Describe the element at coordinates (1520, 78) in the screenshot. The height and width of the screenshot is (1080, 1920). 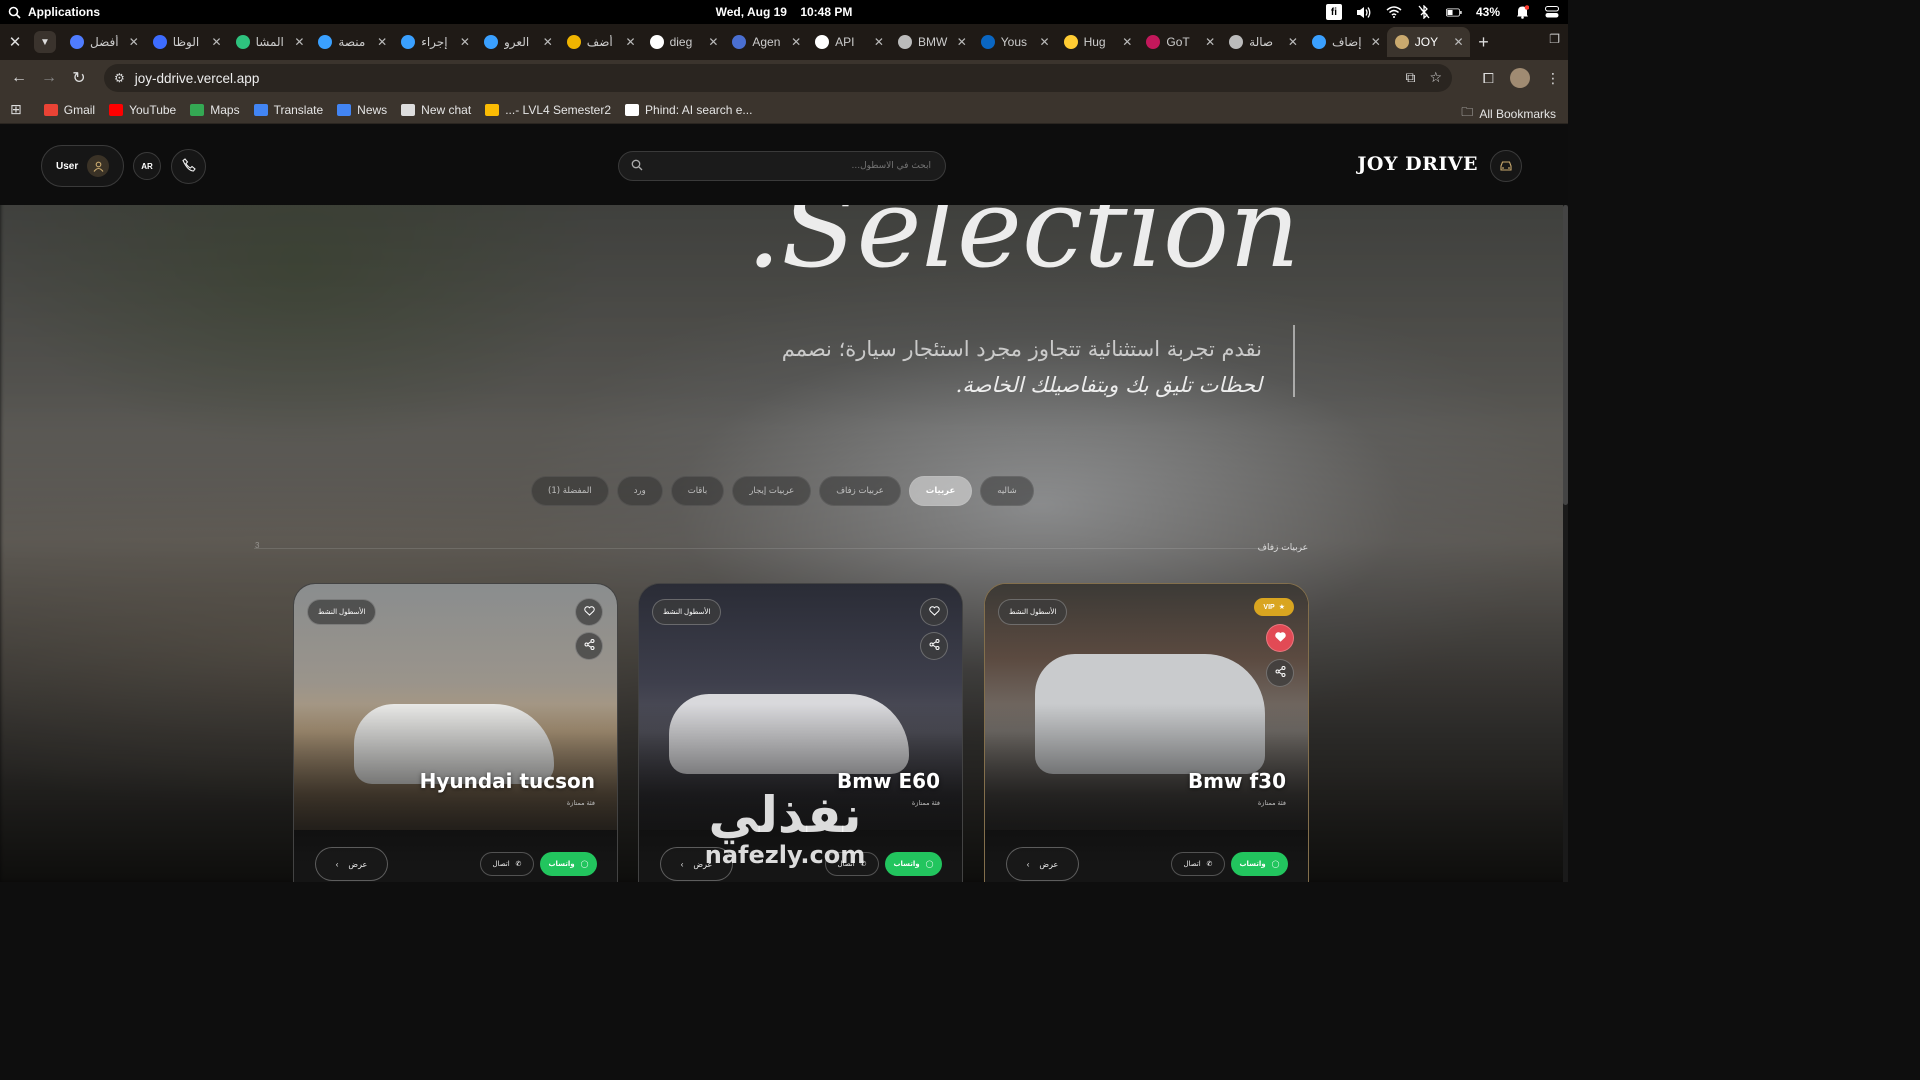
I see `profile-avatar-icon` at that location.